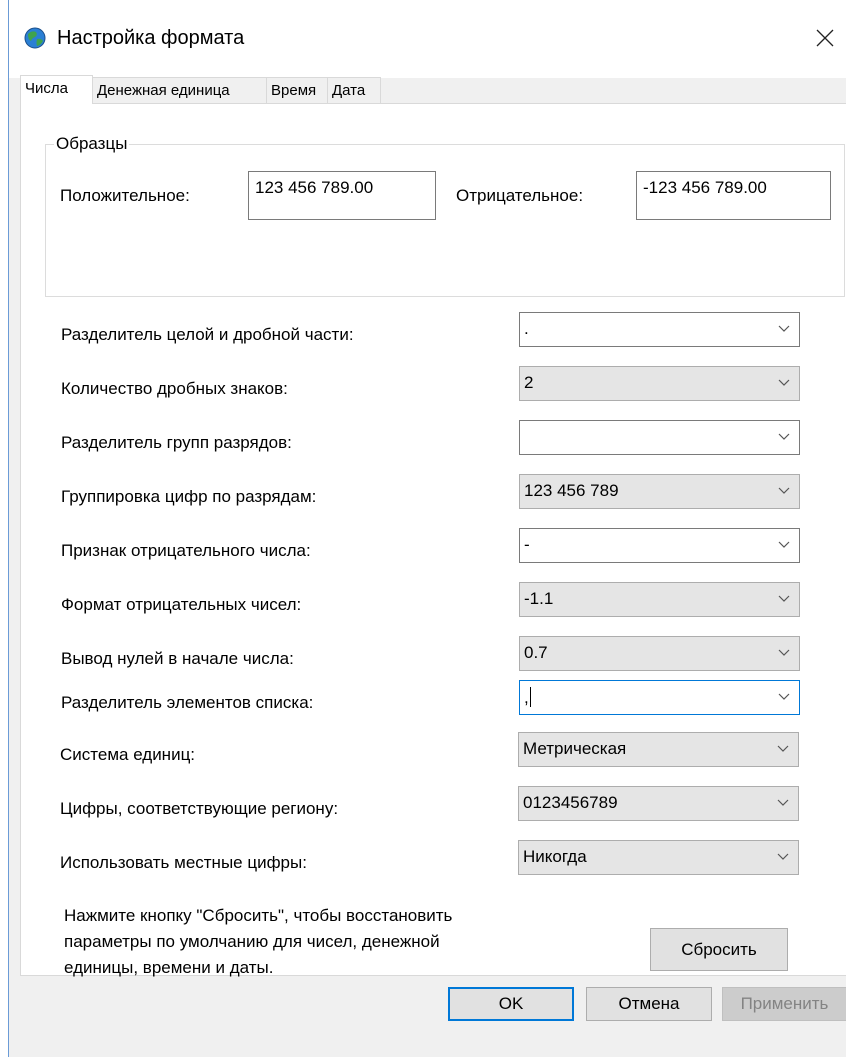 The width and height of the screenshot is (846, 1057). What do you see at coordinates (719, 949) in the screenshot?
I see `reset-button: Сбросить` at bounding box center [719, 949].